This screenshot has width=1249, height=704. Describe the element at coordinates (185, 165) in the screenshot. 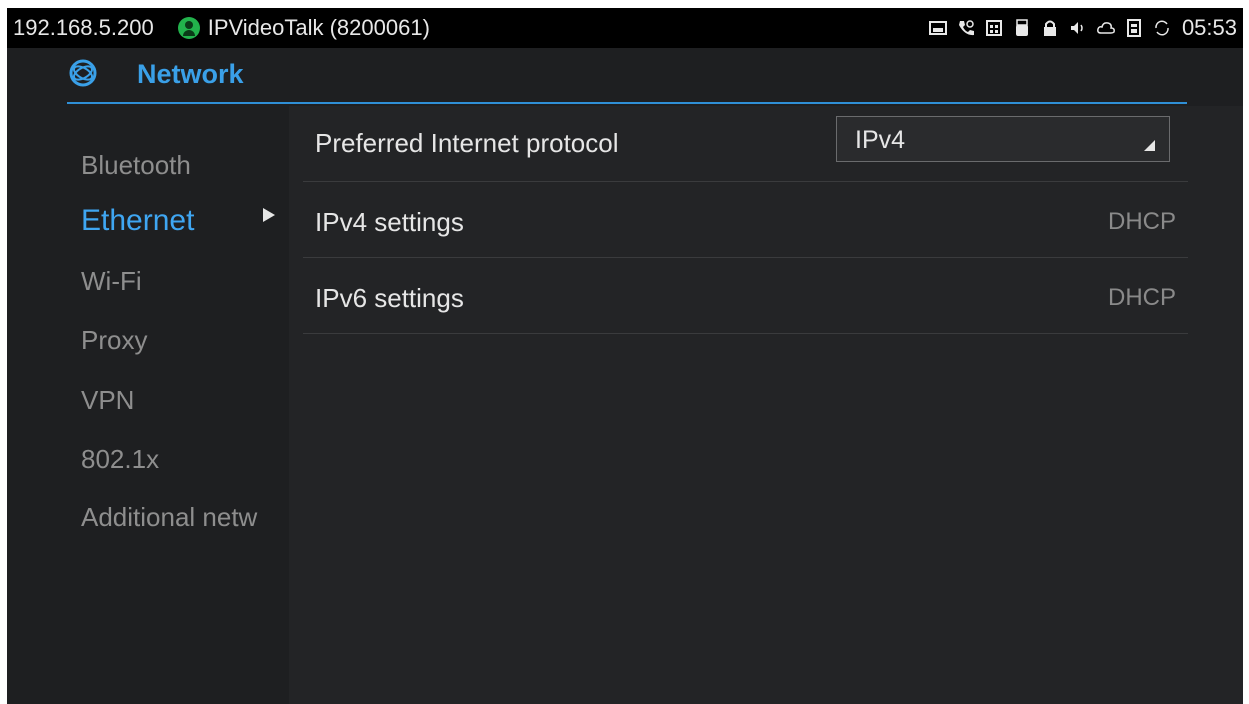

I see `sidebar-item-bluetooth: Bluetooth` at that location.